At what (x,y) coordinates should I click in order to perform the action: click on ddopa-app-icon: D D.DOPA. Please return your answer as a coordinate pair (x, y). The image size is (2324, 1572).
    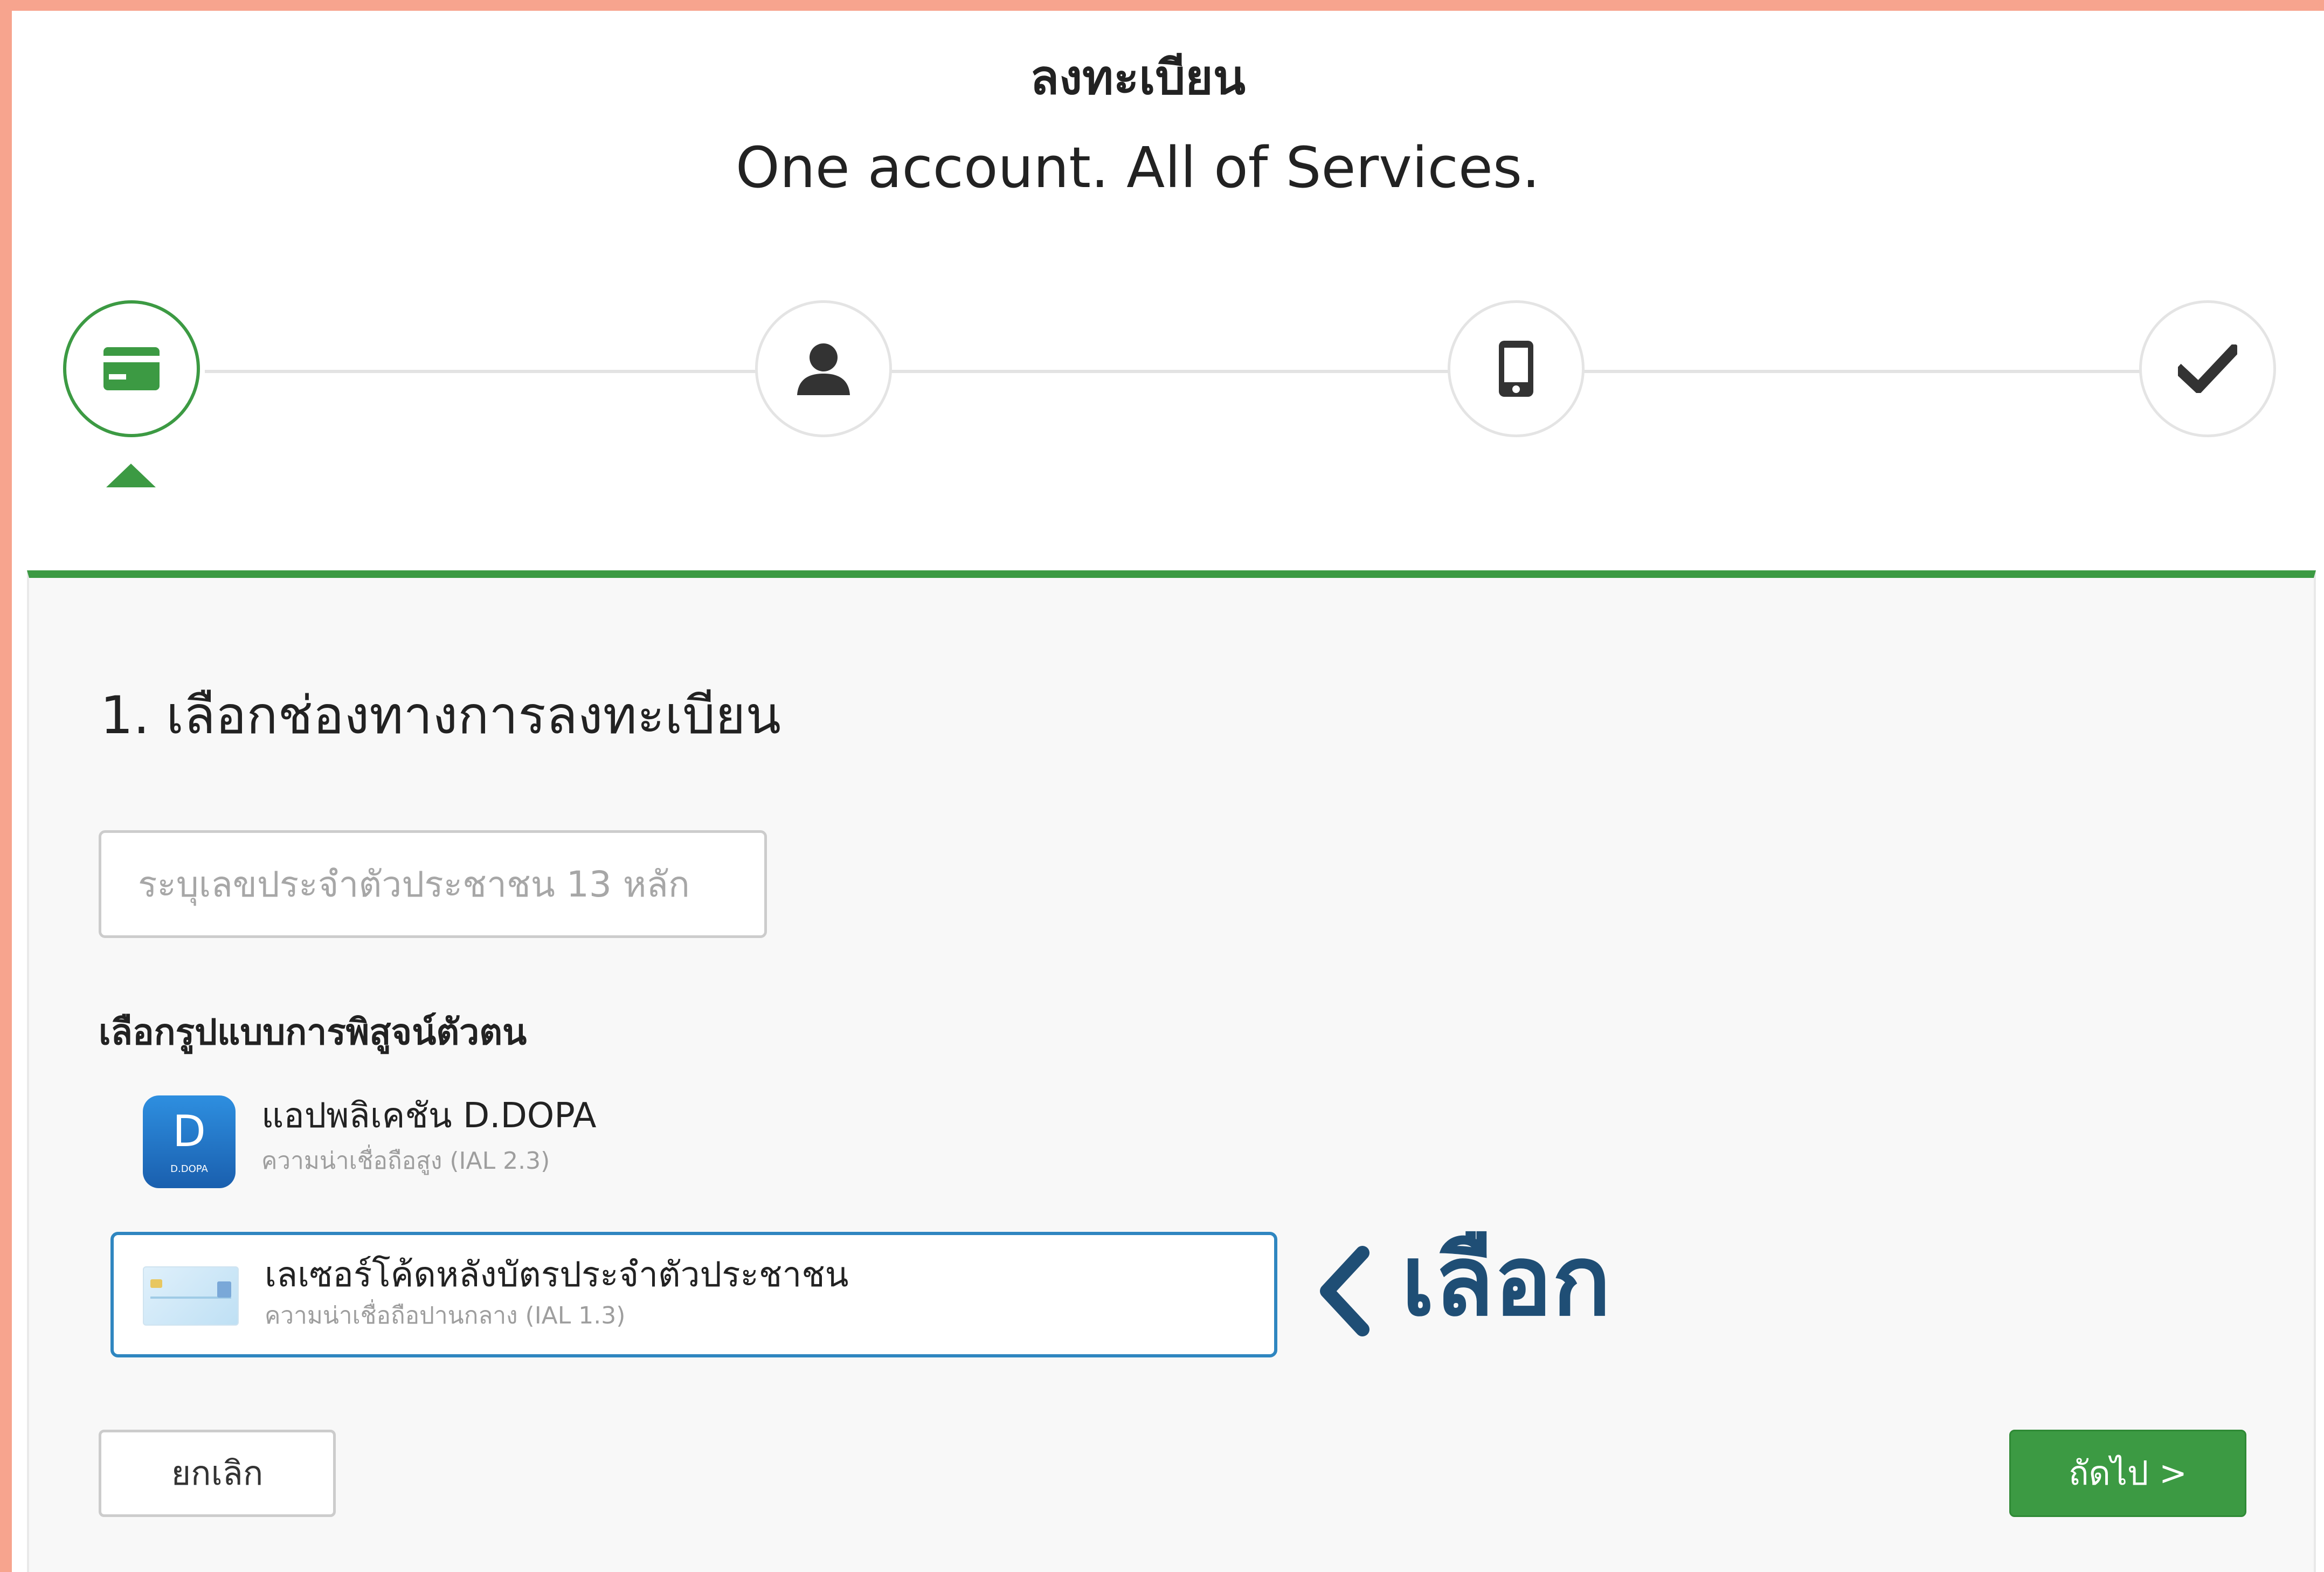
    Looking at the image, I should click on (189, 1141).